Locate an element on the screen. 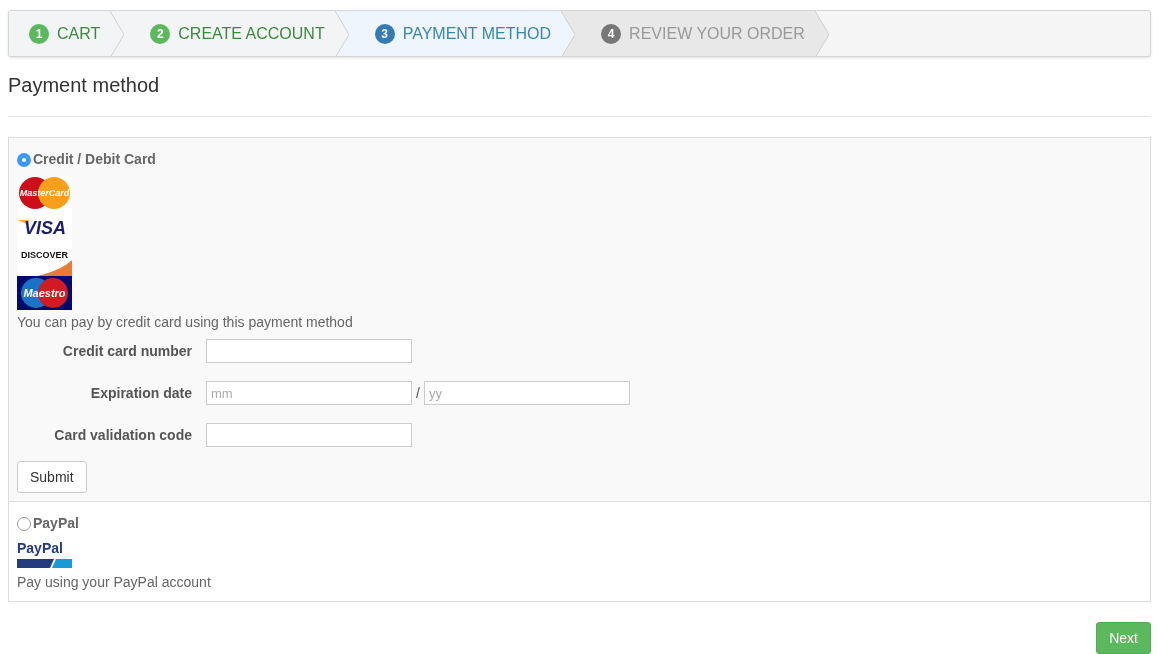  step-label: CART is located at coordinates (79, 33).